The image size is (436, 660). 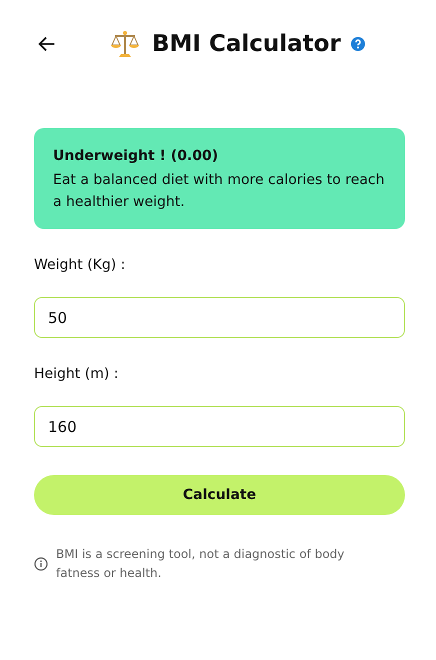 What do you see at coordinates (357, 44) in the screenshot?
I see `help-icon` at bounding box center [357, 44].